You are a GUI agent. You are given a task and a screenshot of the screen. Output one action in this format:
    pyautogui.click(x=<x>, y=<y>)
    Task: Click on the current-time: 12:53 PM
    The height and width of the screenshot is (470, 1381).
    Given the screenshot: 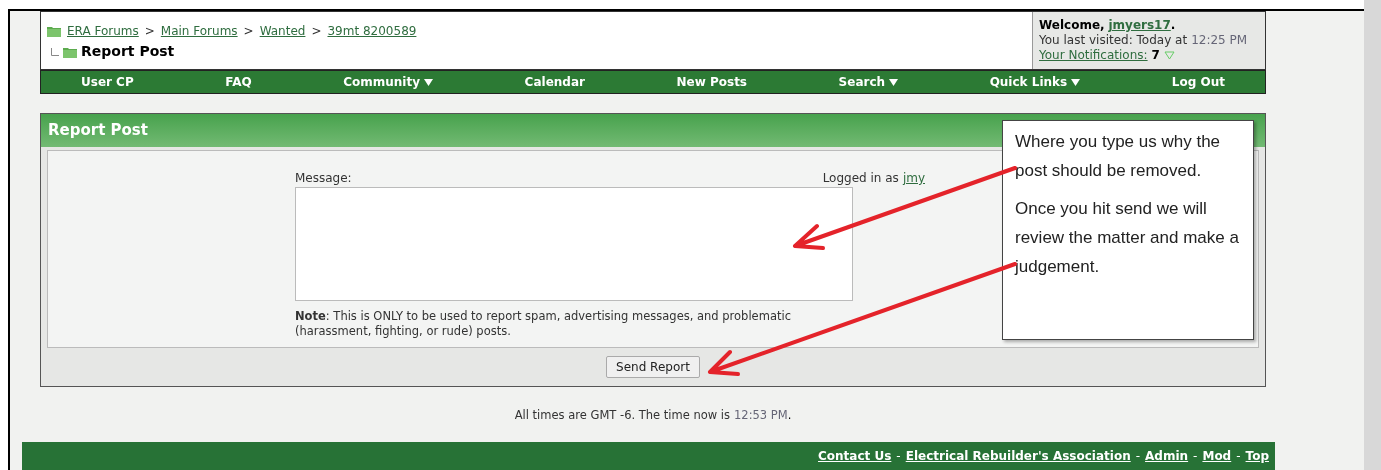 What is the action you would take?
    pyautogui.click(x=761, y=415)
    